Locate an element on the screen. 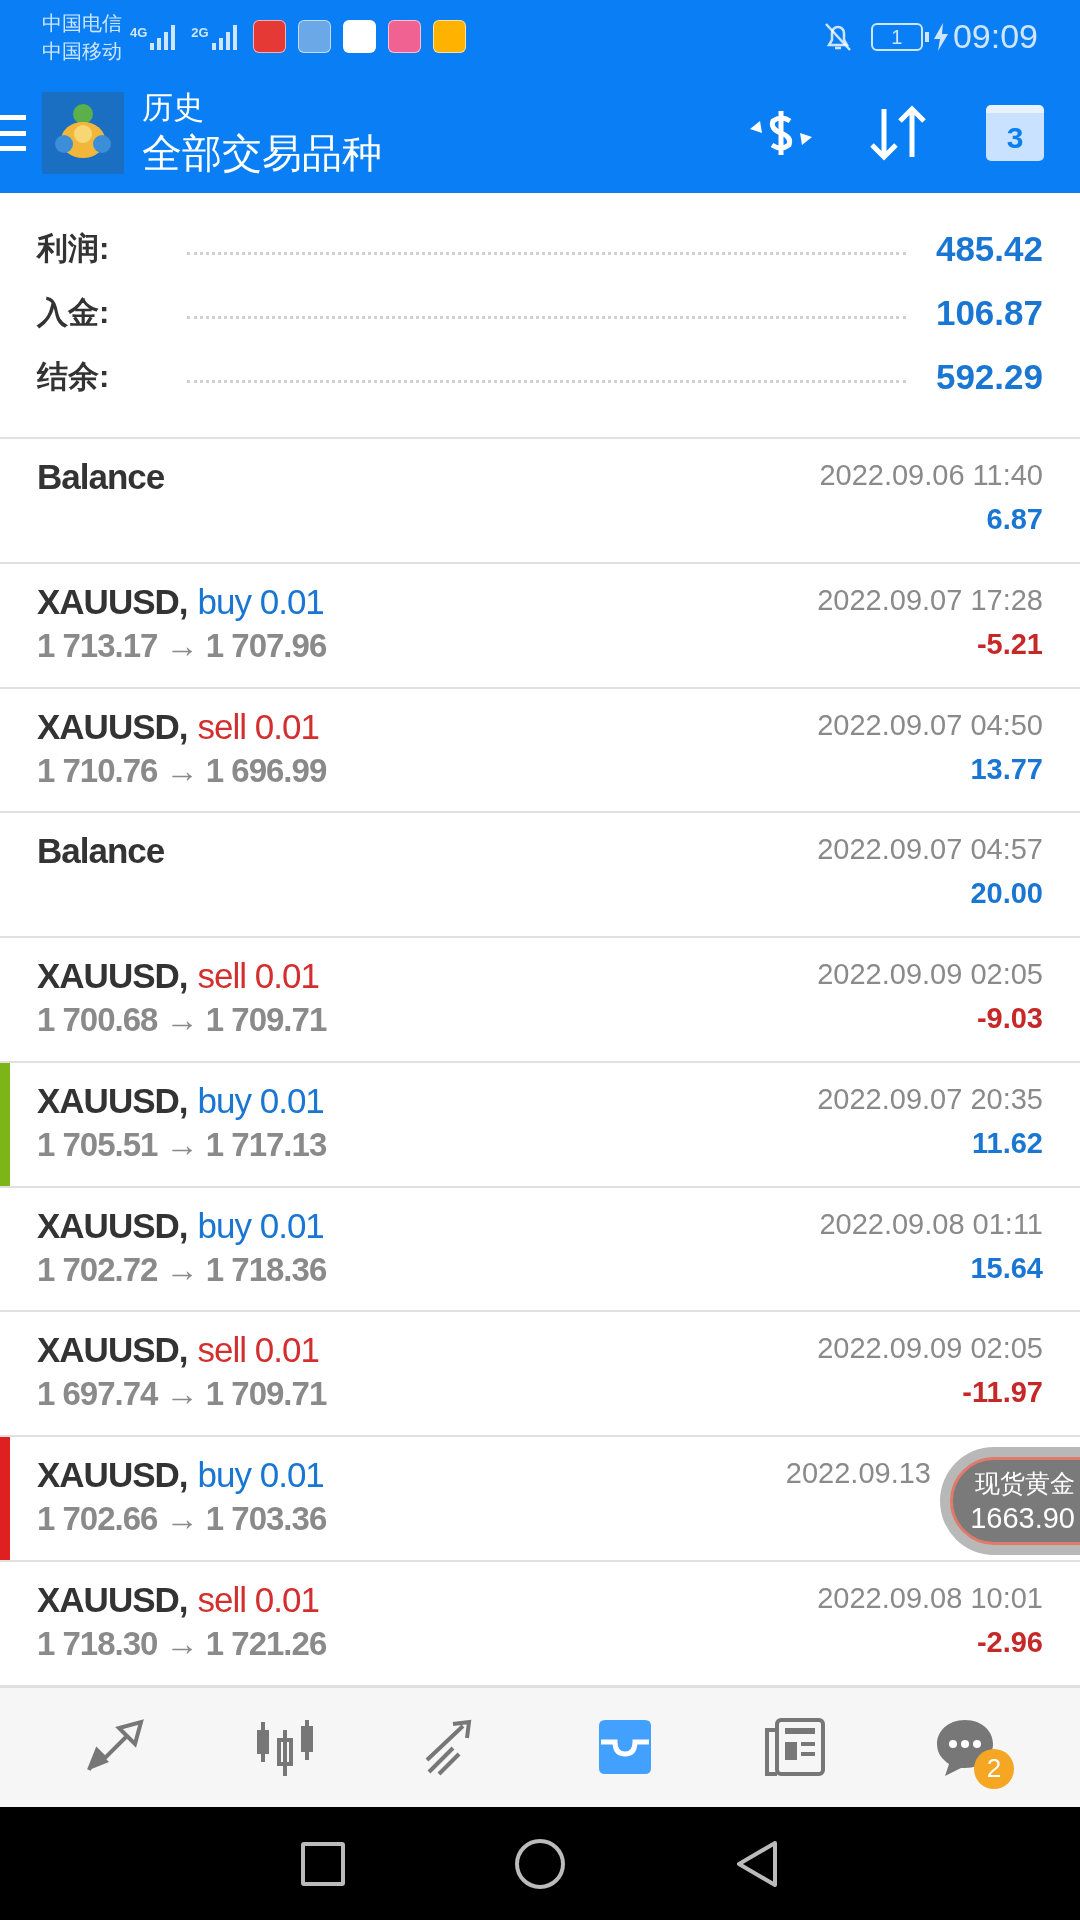 This screenshot has height=1920, width=1080. carrier-name: 中国电信 is located at coordinates (82, 23).